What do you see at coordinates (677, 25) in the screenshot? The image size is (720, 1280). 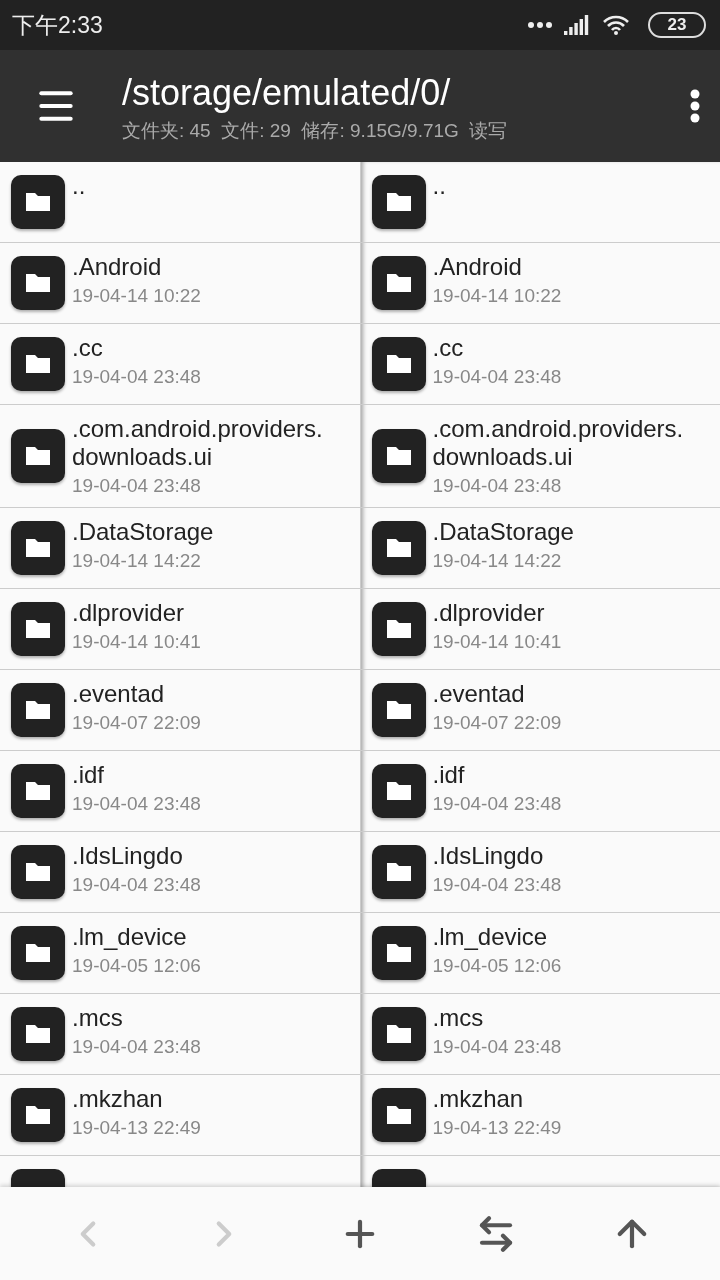 I see `battery-icon: 23` at bounding box center [677, 25].